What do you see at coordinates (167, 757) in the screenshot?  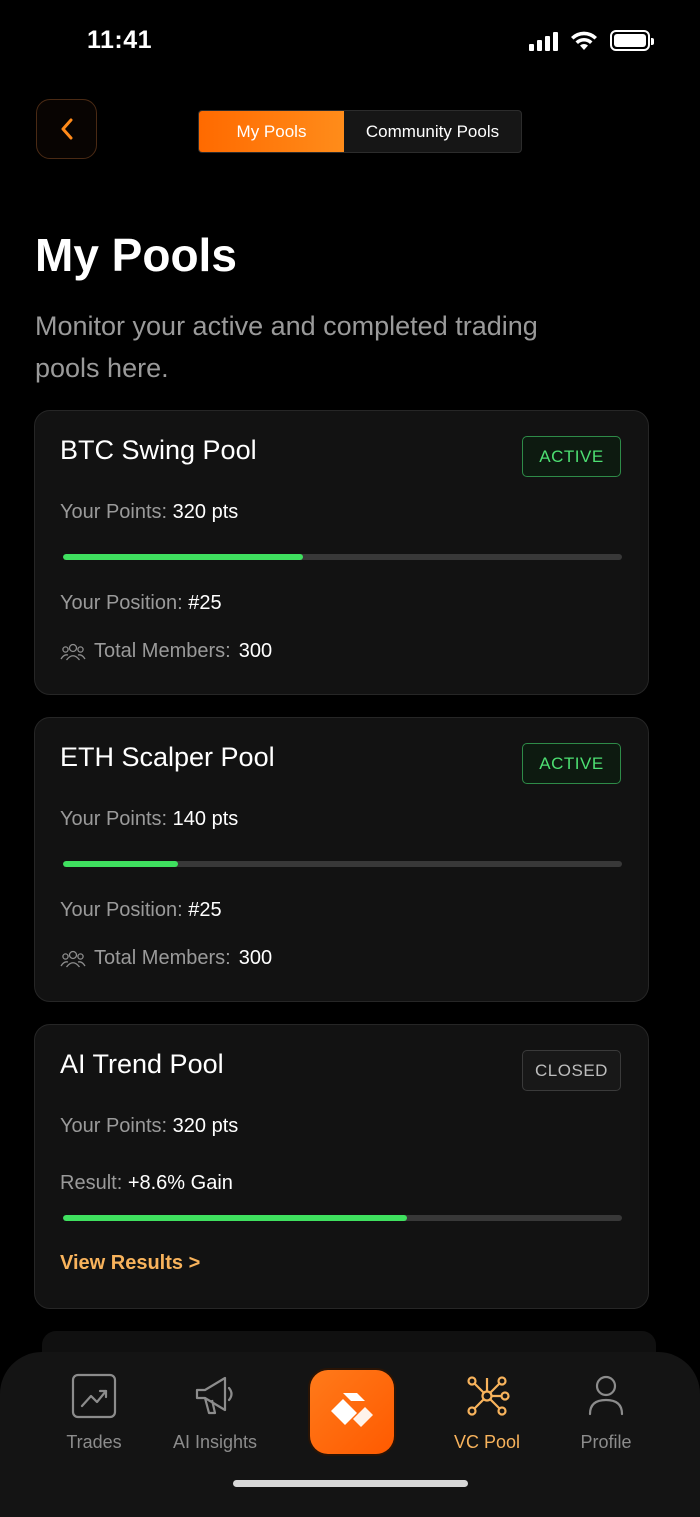 I see `pool-name: ETH Scalper Pool` at bounding box center [167, 757].